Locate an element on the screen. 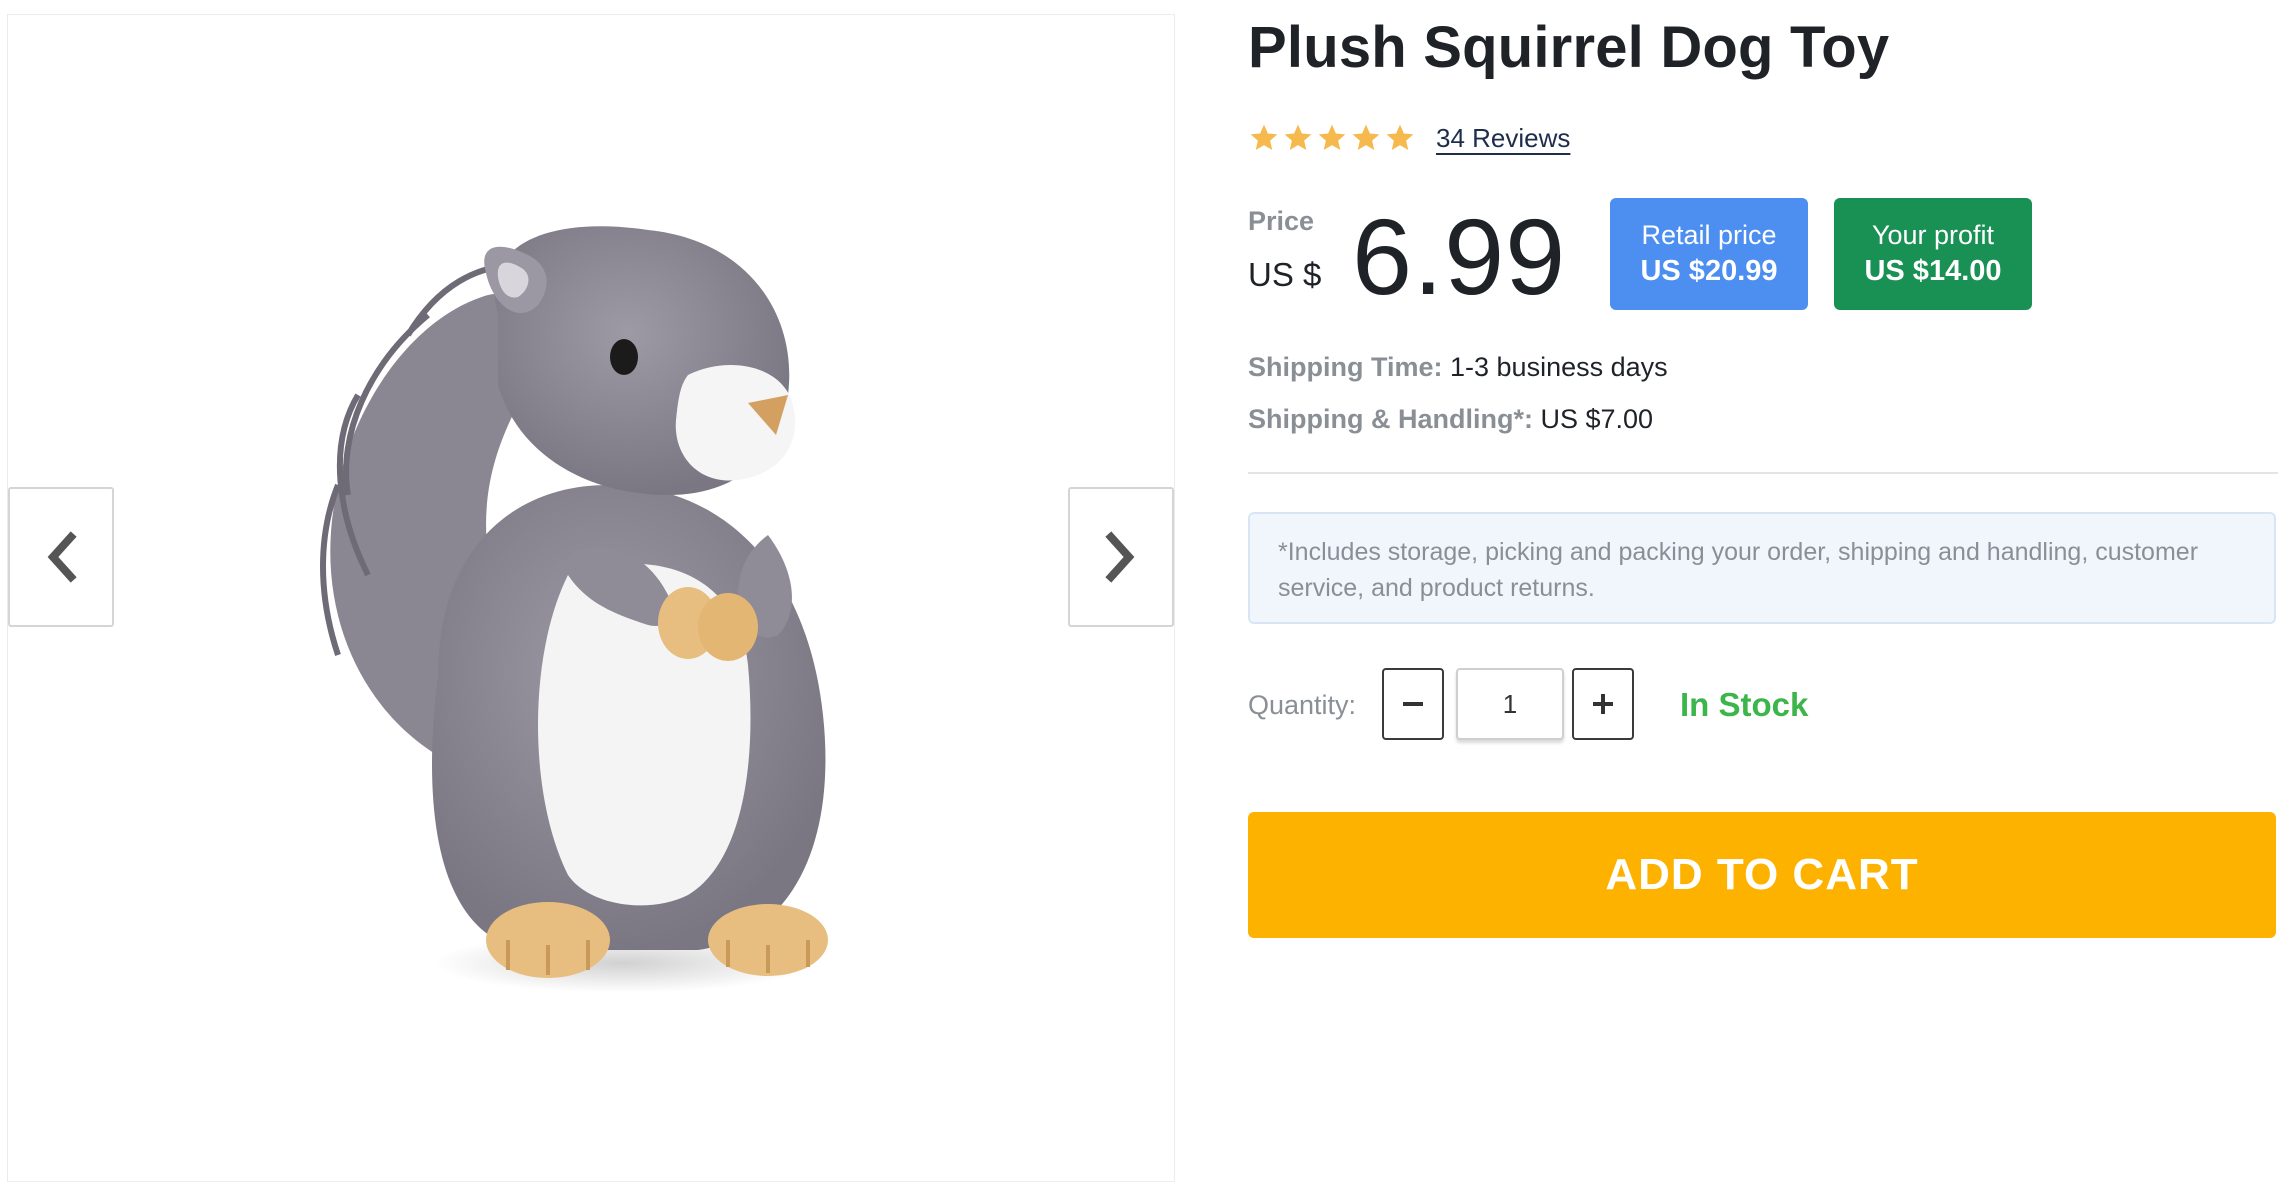 The width and height of the screenshot is (2284, 1194). retail-price-label: Retail price is located at coordinates (1709, 235).